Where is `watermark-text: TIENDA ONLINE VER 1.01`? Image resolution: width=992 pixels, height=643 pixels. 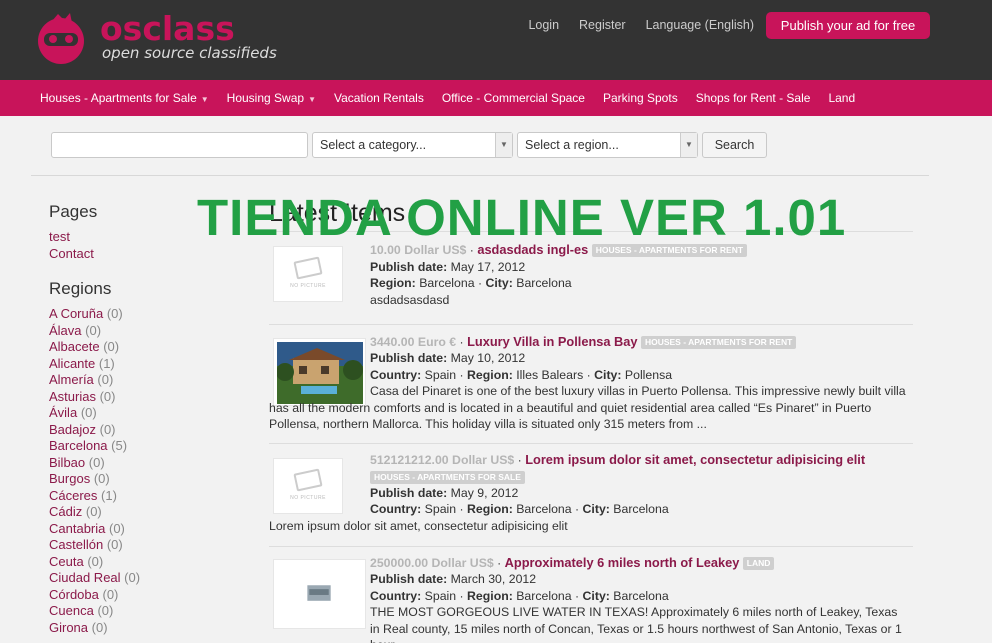
watermark-text: TIENDA ONLINE VER 1.01 is located at coordinates (522, 217).